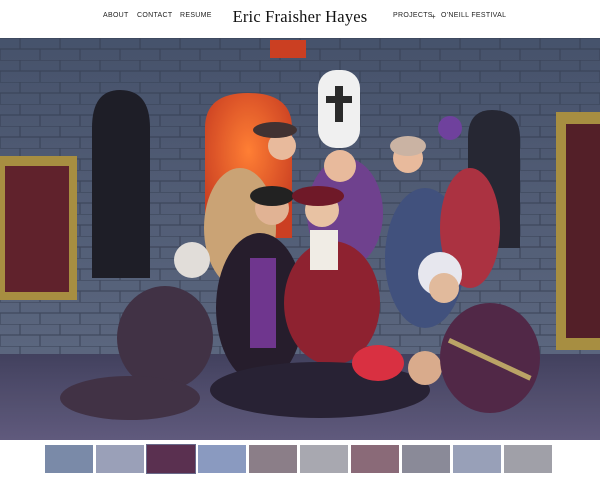 This screenshot has height=478, width=600. I want to click on site-title: Eric Fraisher Hayes, so click(300, 17).